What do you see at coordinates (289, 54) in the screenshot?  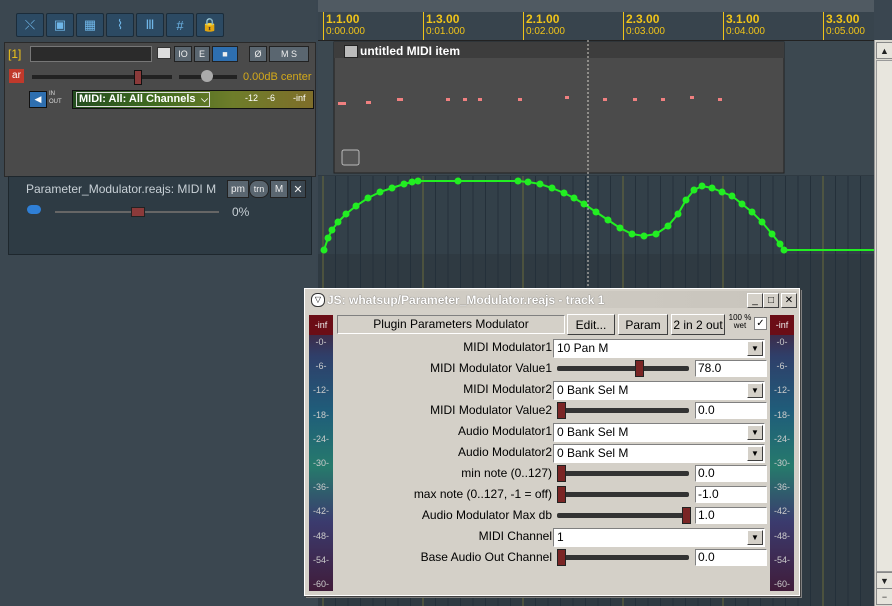 I see `mute-solo-button: M S` at bounding box center [289, 54].